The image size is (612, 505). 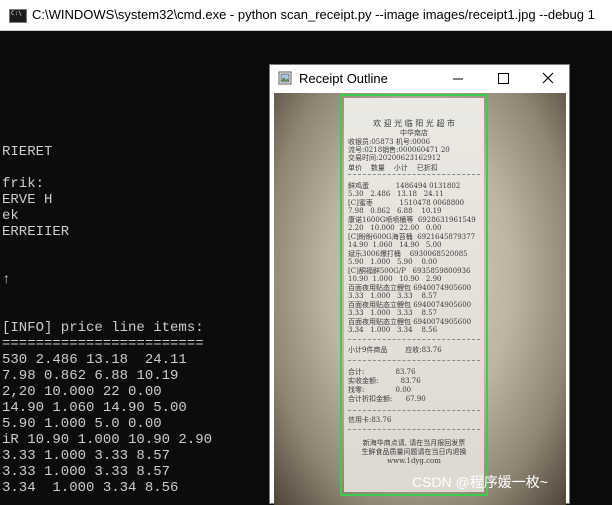 What do you see at coordinates (393, 262) in the screenshot?
I see `receipt-item-line: 5.90 1.000 5.90 0.00` at bounding box center [393, 262].